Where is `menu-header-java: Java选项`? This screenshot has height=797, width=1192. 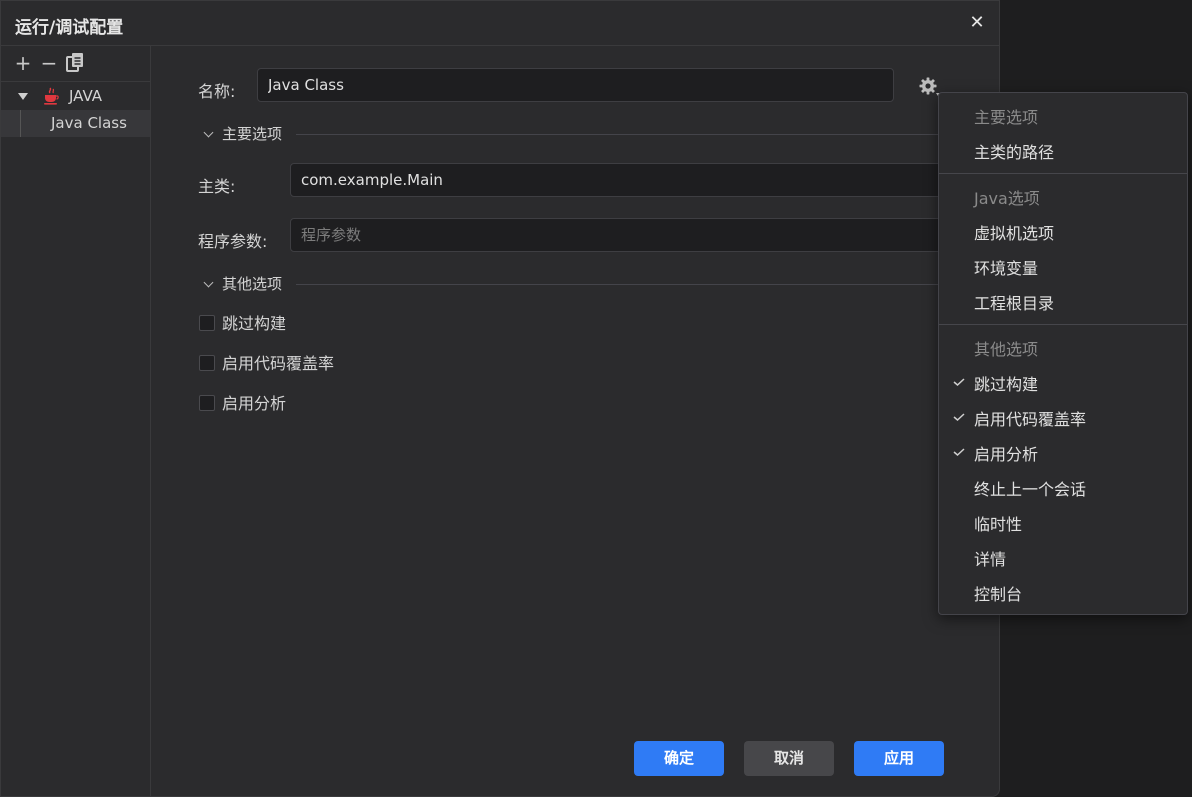 menu-header-java: Java选项 is located at coordinates (1007, 198).